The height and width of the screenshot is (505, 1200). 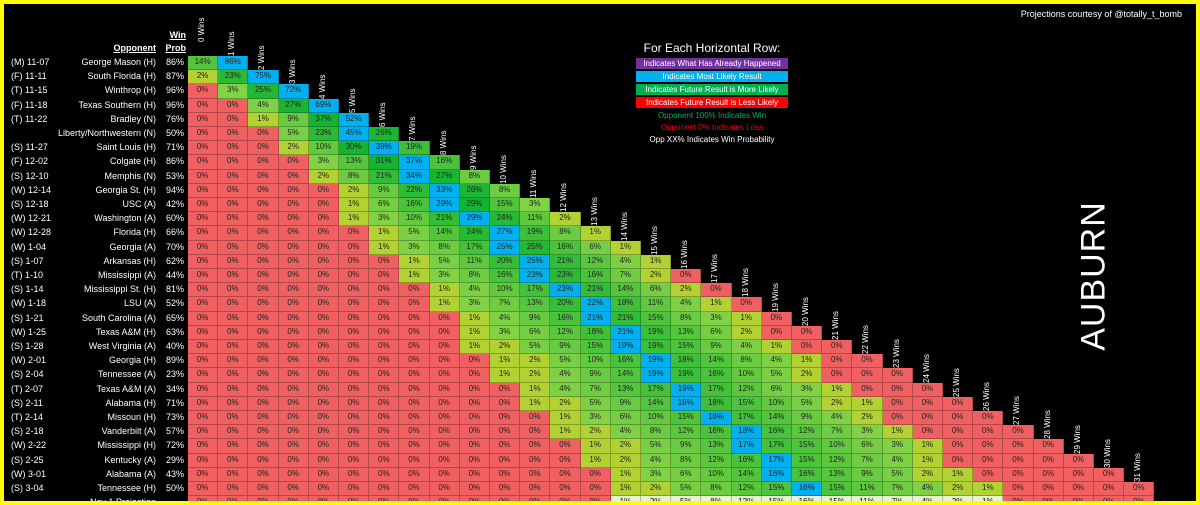 I want to click on grid-cell: 31%, so click(x=384, y=162).